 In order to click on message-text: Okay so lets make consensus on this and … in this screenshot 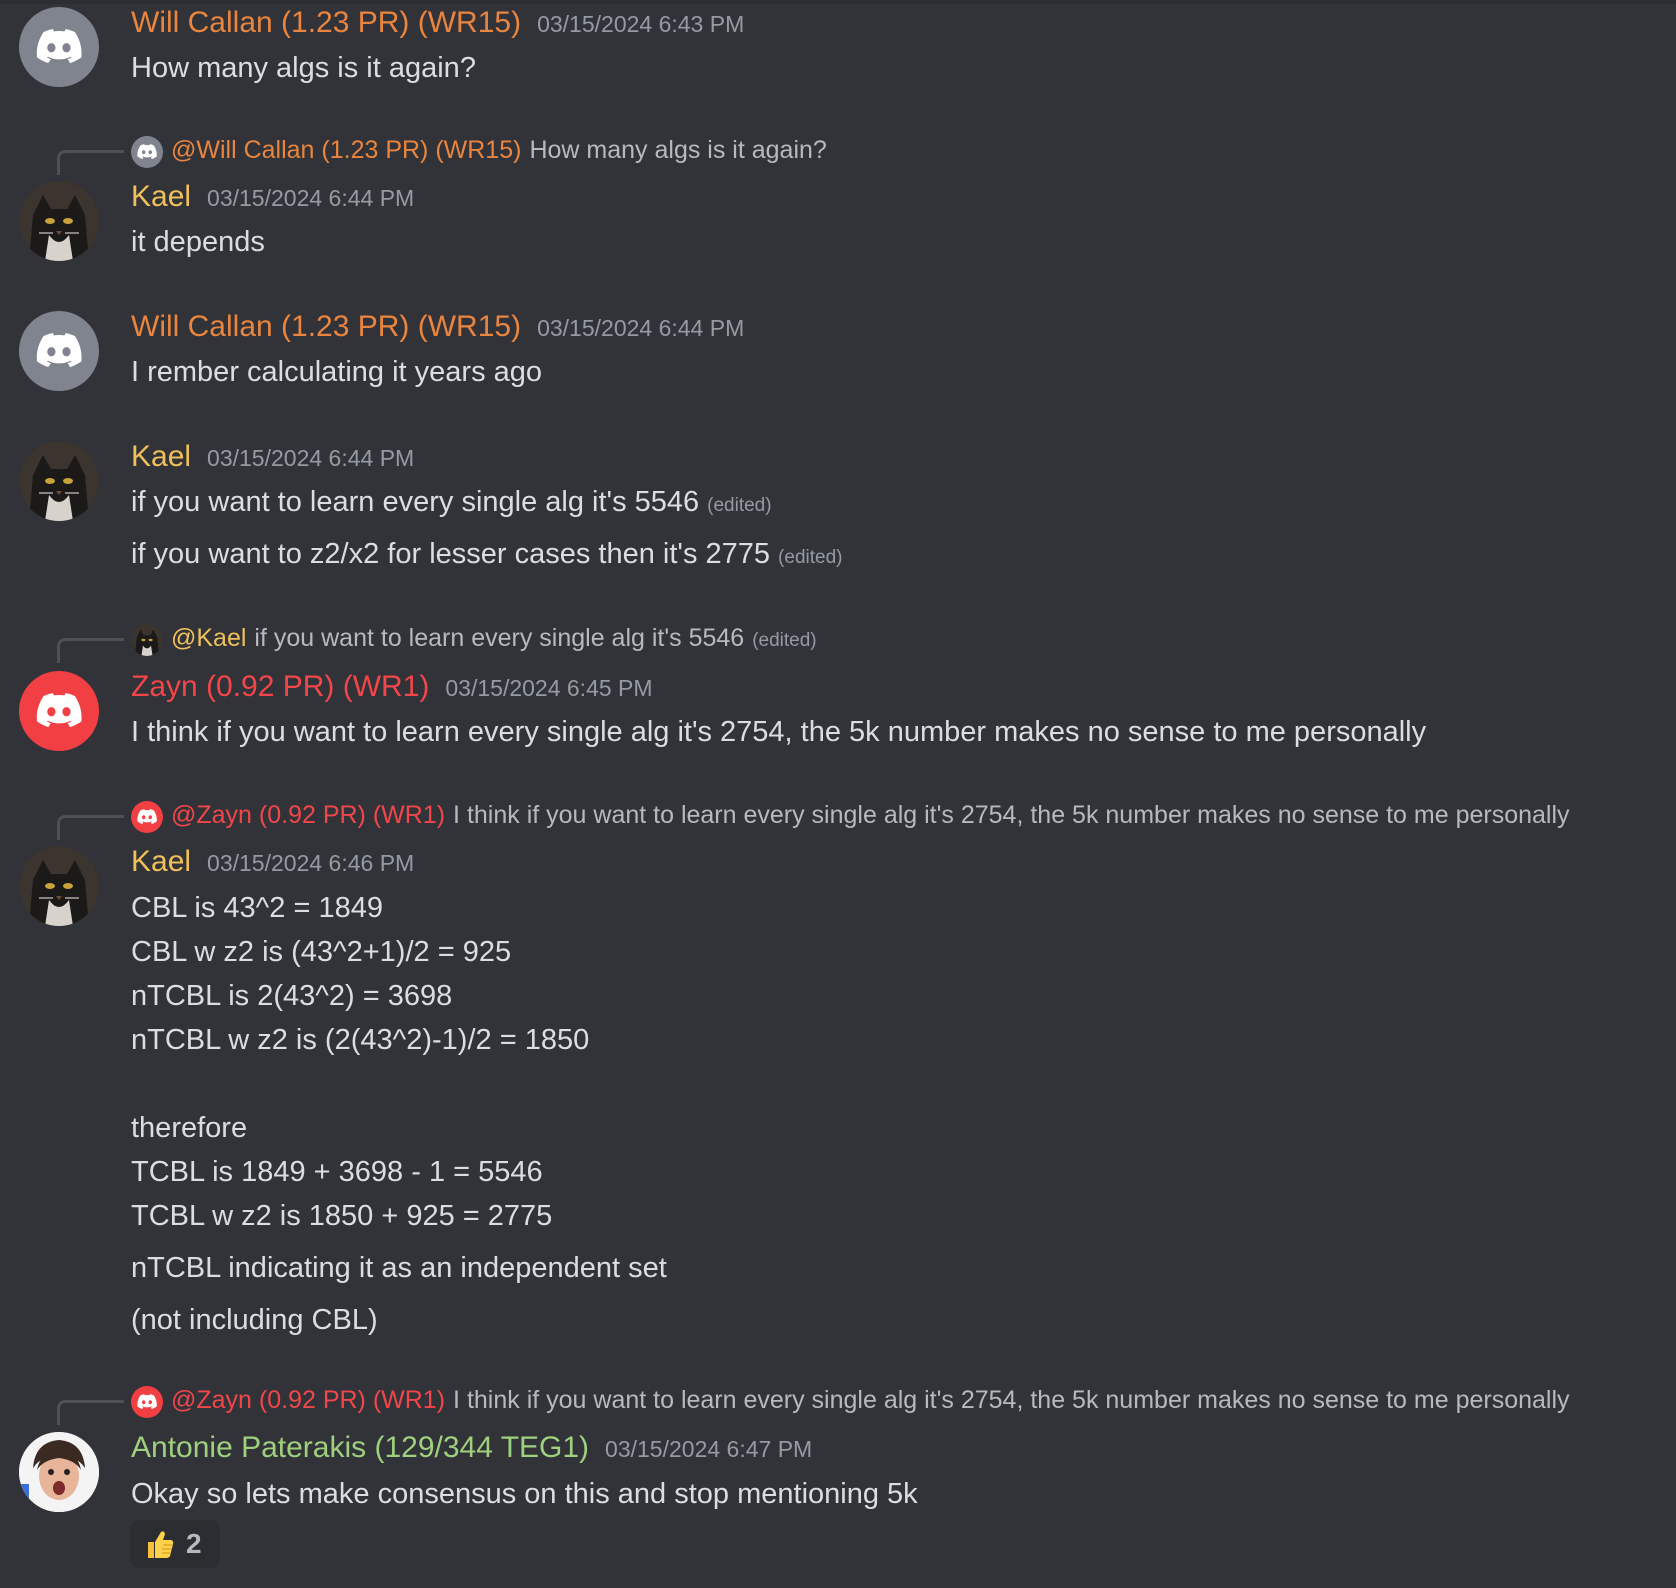, I will do `click(524, 1494)`.